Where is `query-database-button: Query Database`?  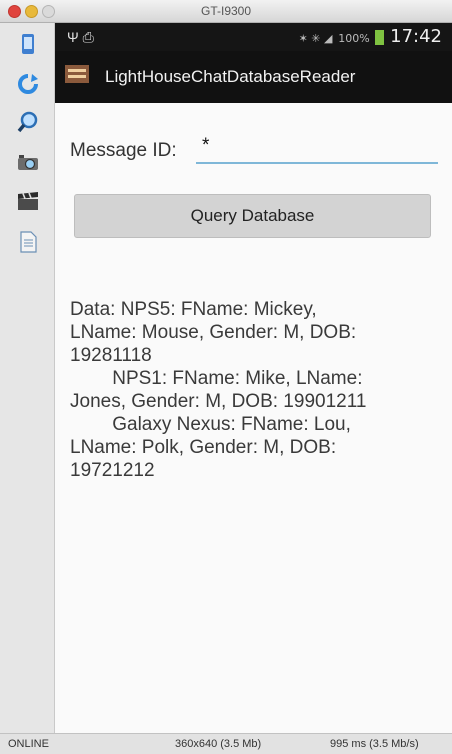 query-database-button: Query Database is located at coordinates (252, 216).